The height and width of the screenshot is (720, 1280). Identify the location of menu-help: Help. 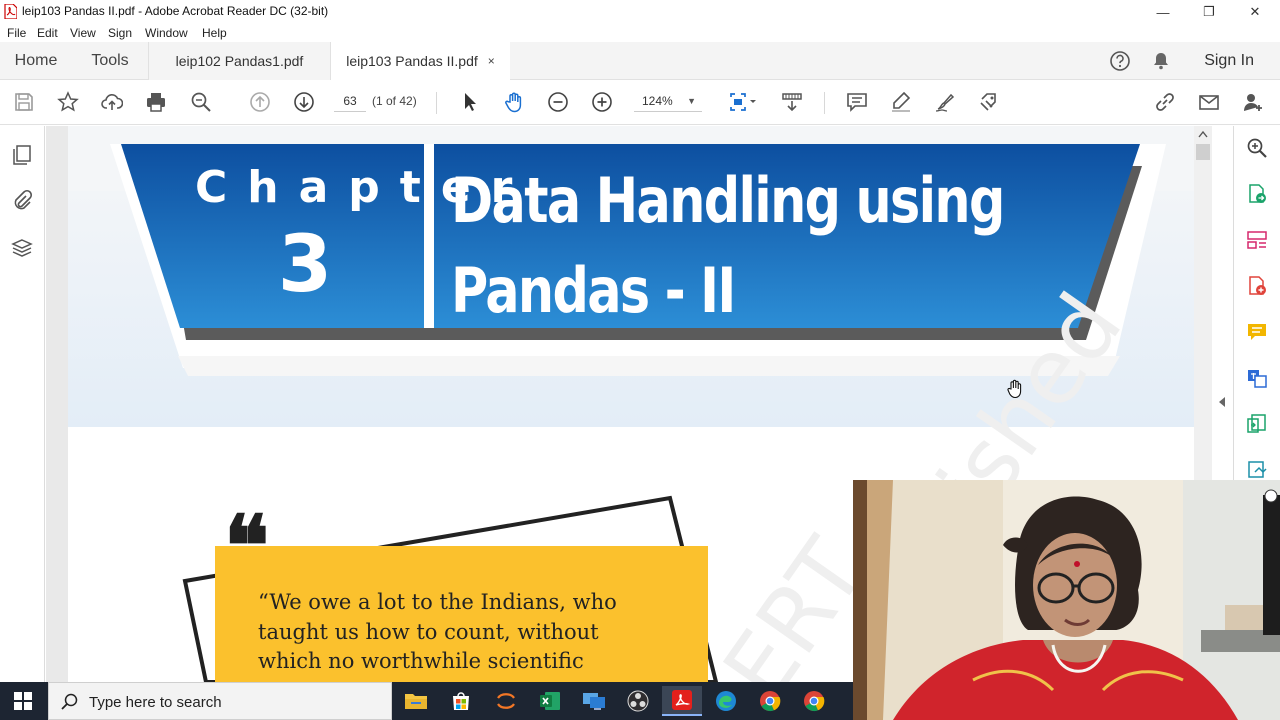
(214, 33).